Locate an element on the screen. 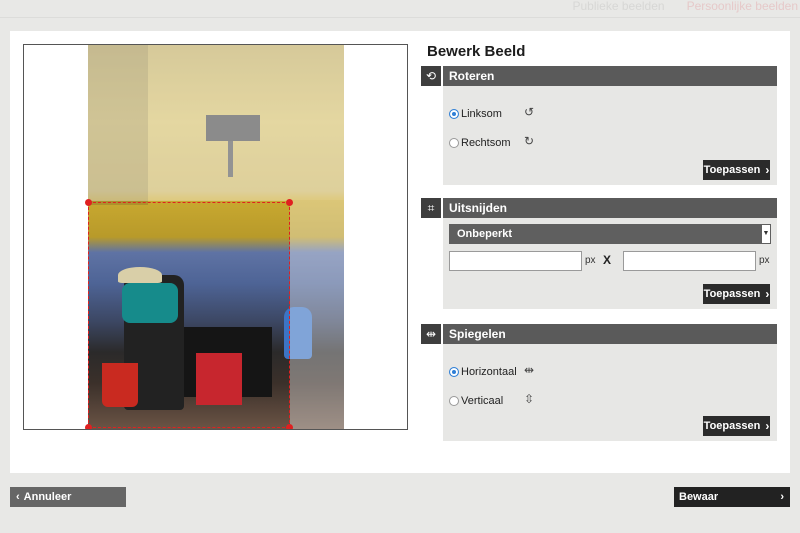 The image size is (800, 533). crop-handle-top-right is located at coordinates (289, 202).